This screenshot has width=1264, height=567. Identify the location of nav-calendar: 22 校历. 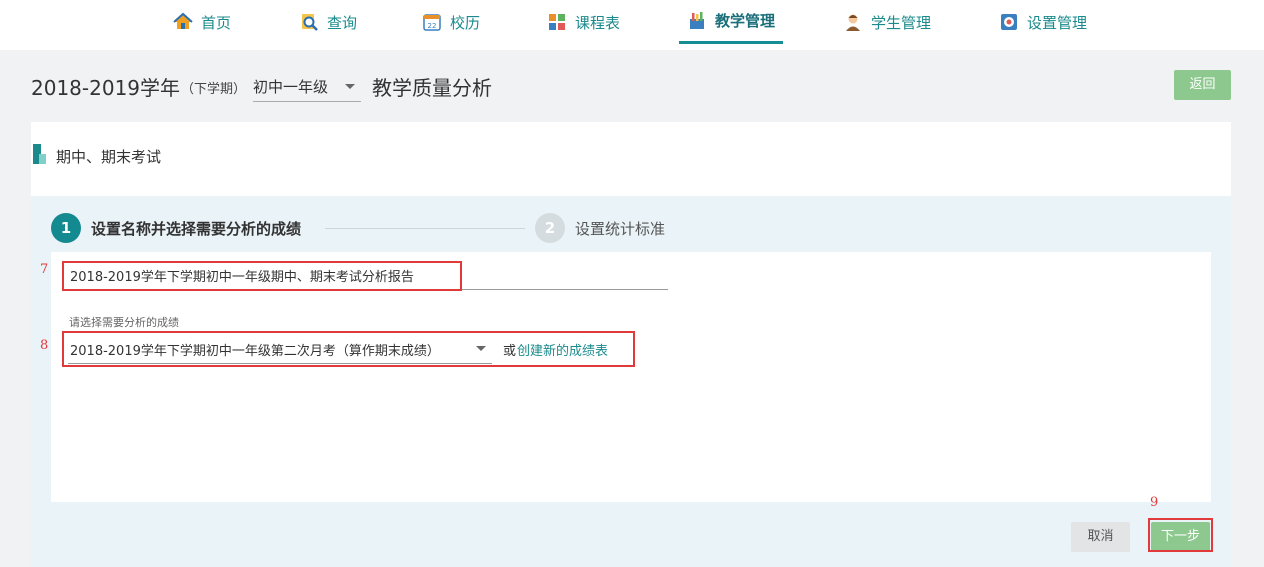
(451, 22).